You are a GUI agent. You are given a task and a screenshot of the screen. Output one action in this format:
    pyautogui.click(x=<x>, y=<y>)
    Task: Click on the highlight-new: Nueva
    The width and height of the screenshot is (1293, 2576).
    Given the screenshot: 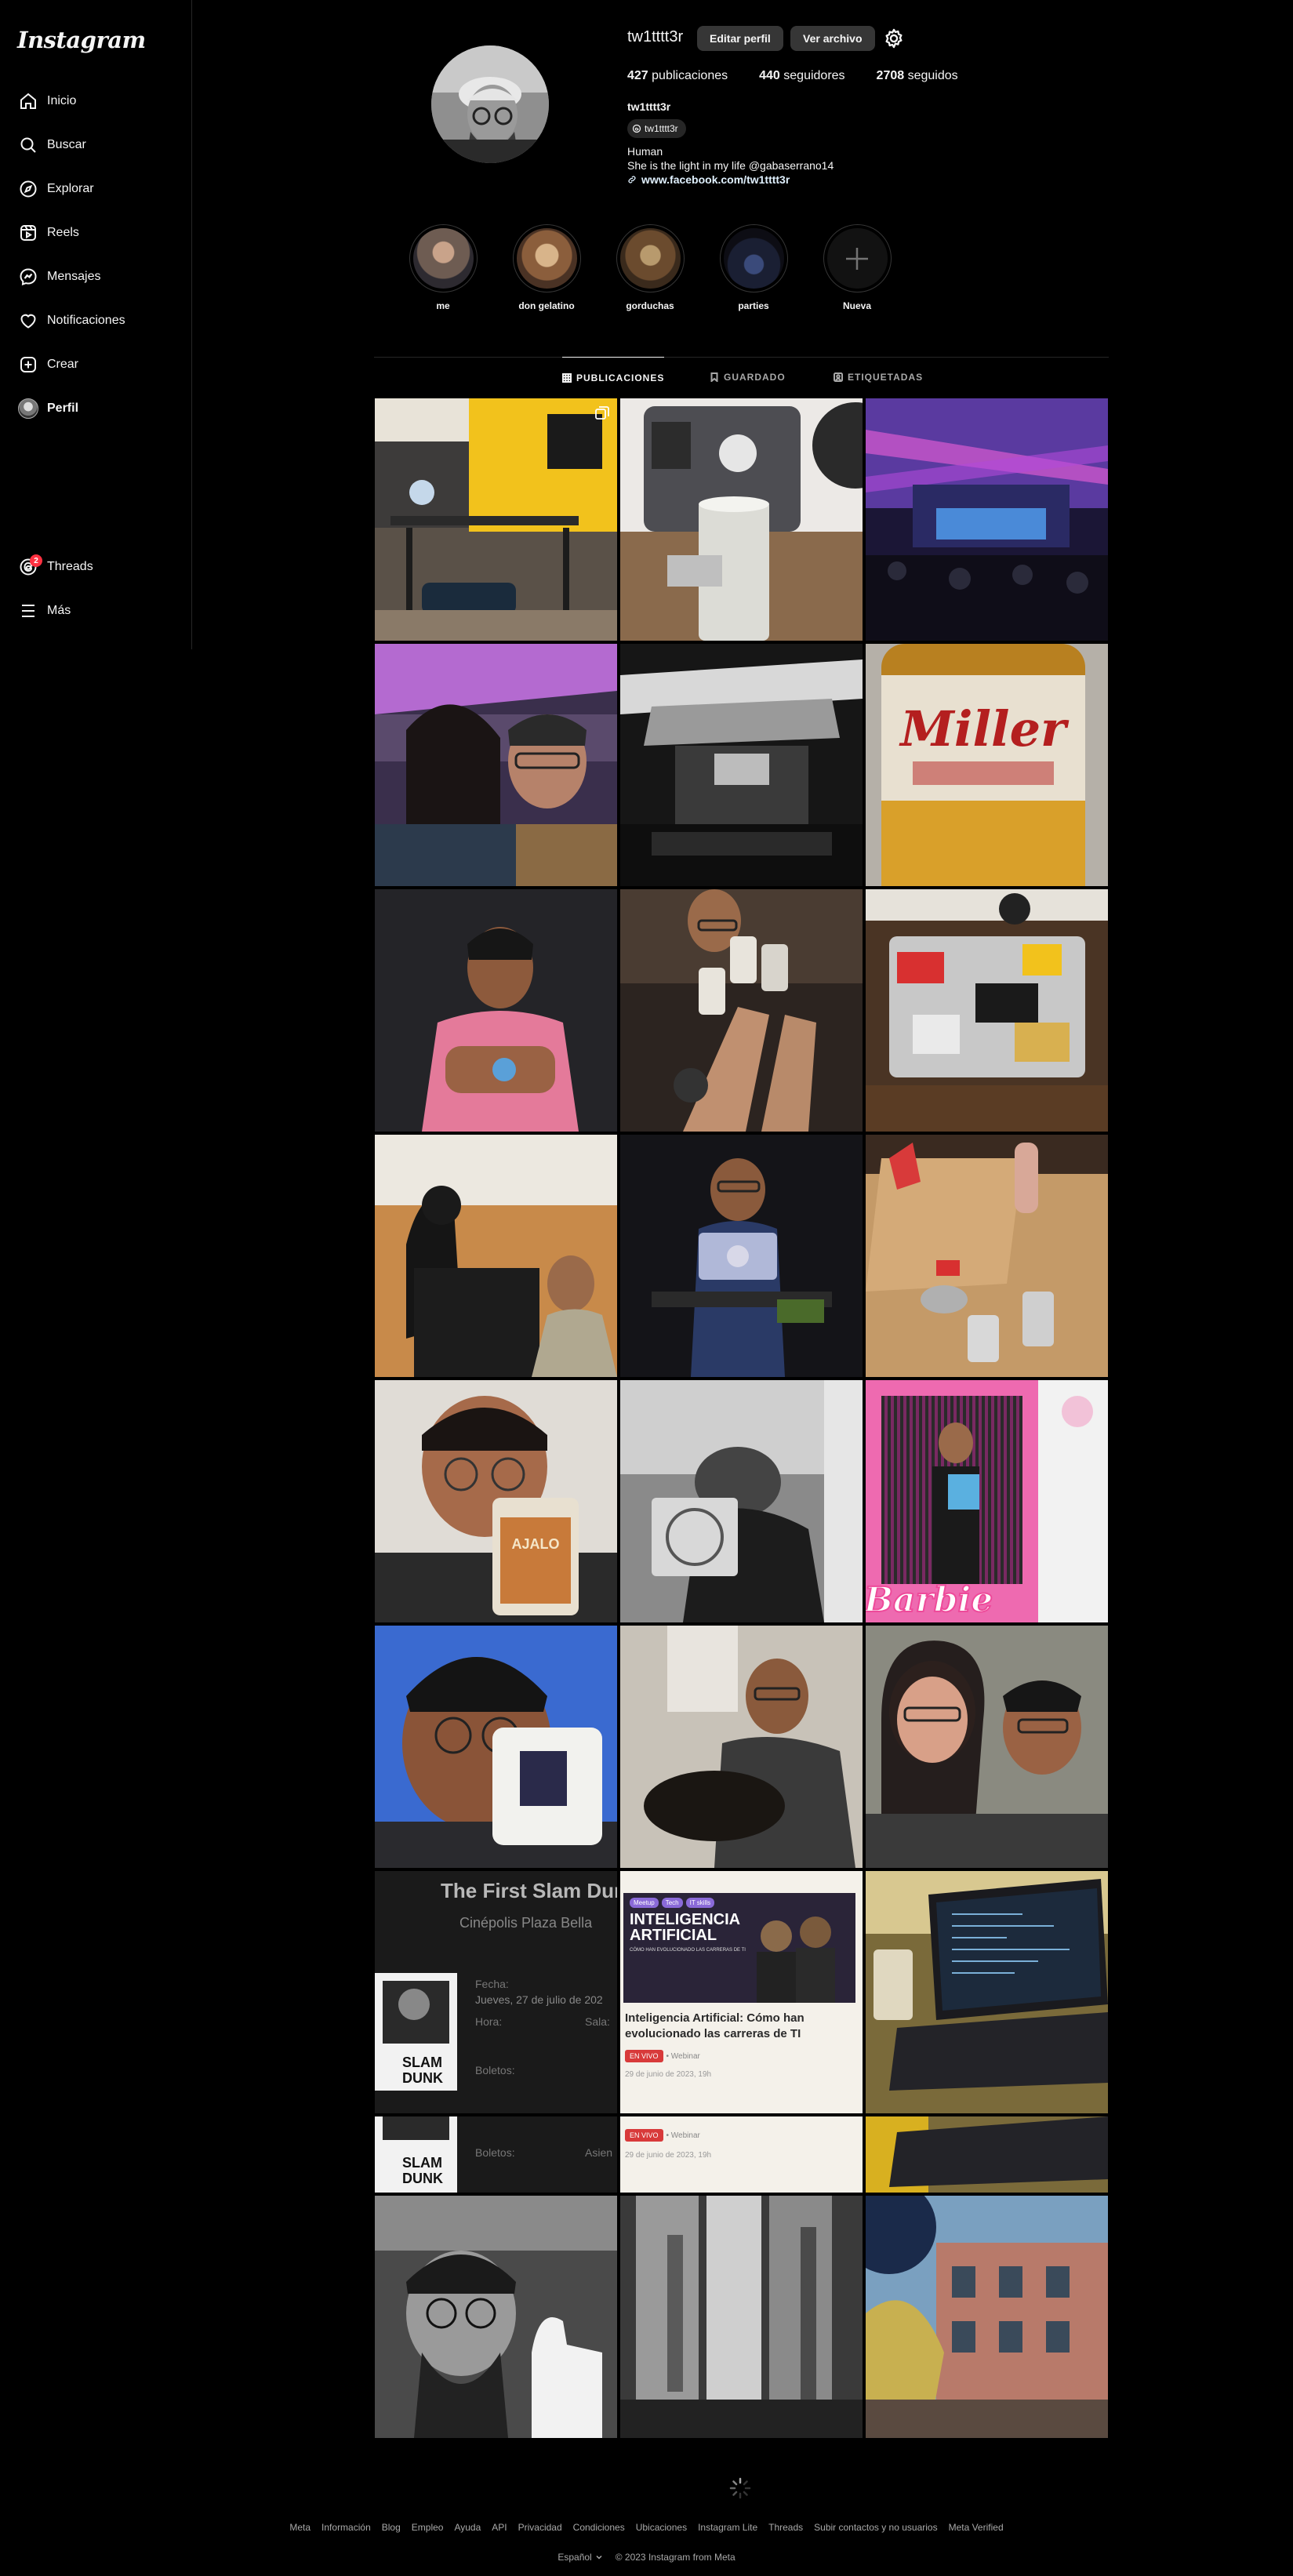 What is the action you would take?
    pyautogui.click(x=857, y=267)
    